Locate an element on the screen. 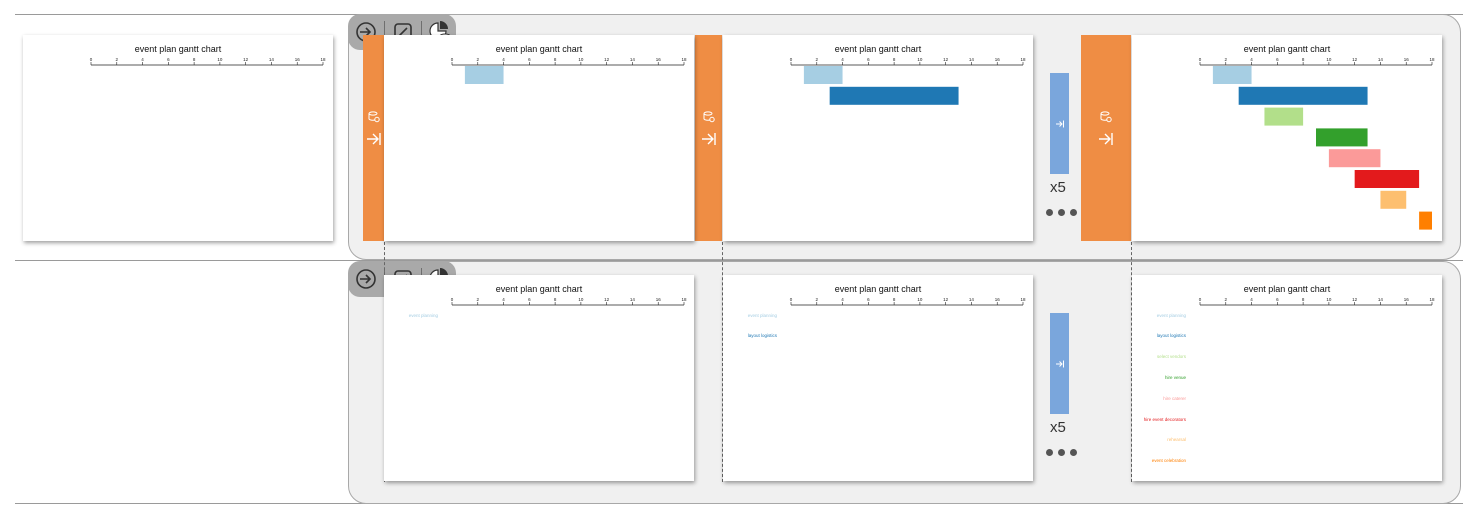 The image size is (1468, 520). task-label: select vendors is located at coordinates (1171, 357).